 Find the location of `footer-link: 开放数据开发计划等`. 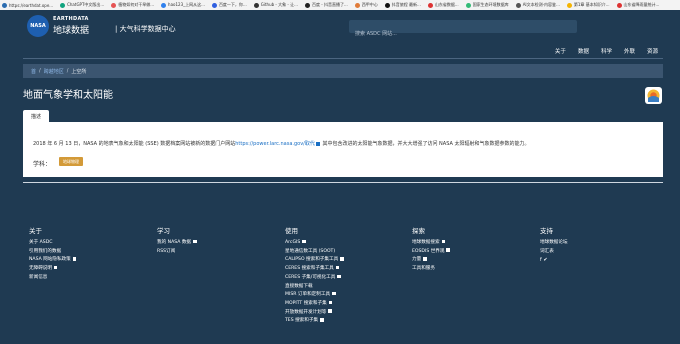

footer-link: 开放数据开发计划等 is located at coordinates (314, 313).